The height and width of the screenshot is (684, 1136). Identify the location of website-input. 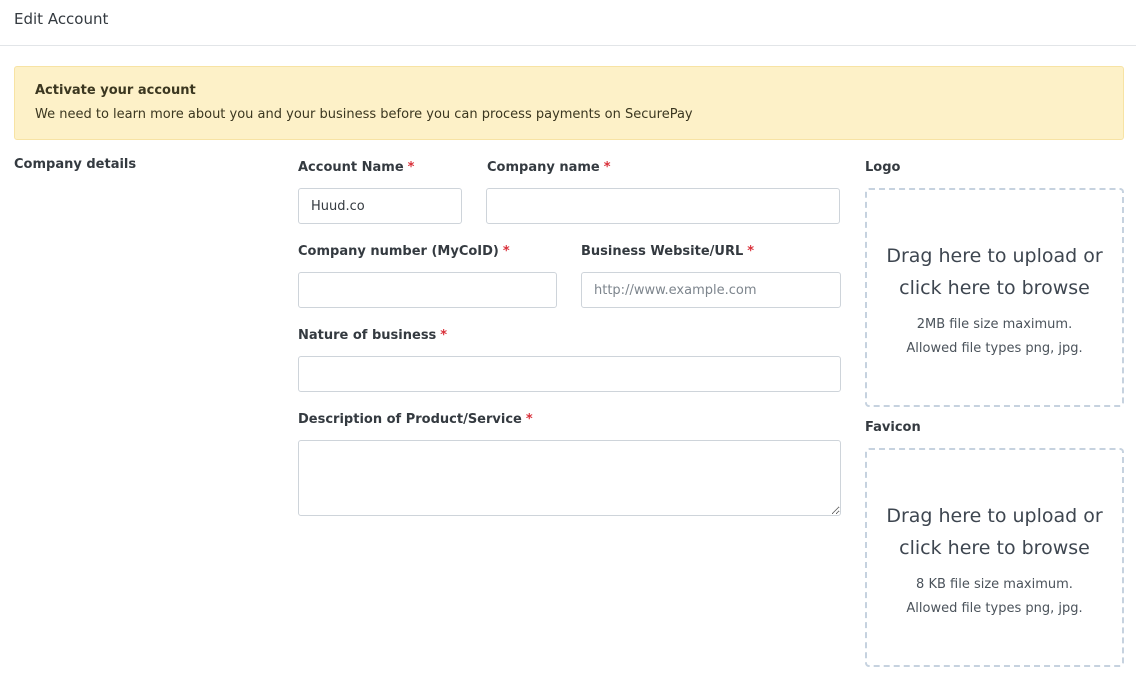
(711, 290).